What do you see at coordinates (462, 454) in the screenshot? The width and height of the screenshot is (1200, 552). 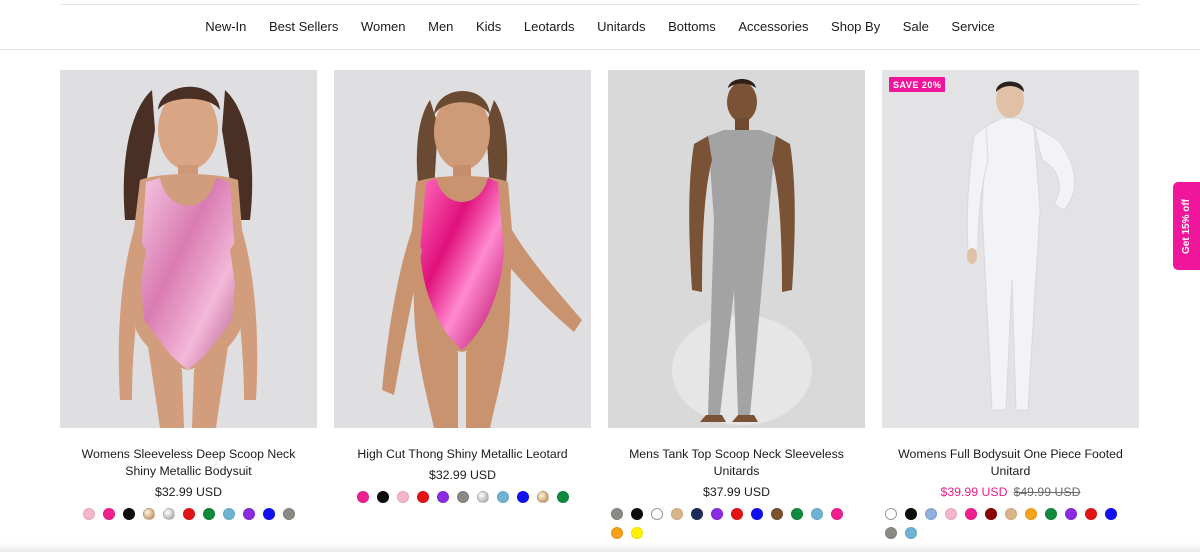 I see `product-title: High Cut Thong Shiny Metallic Leotard` at bounding box center [462, 454].